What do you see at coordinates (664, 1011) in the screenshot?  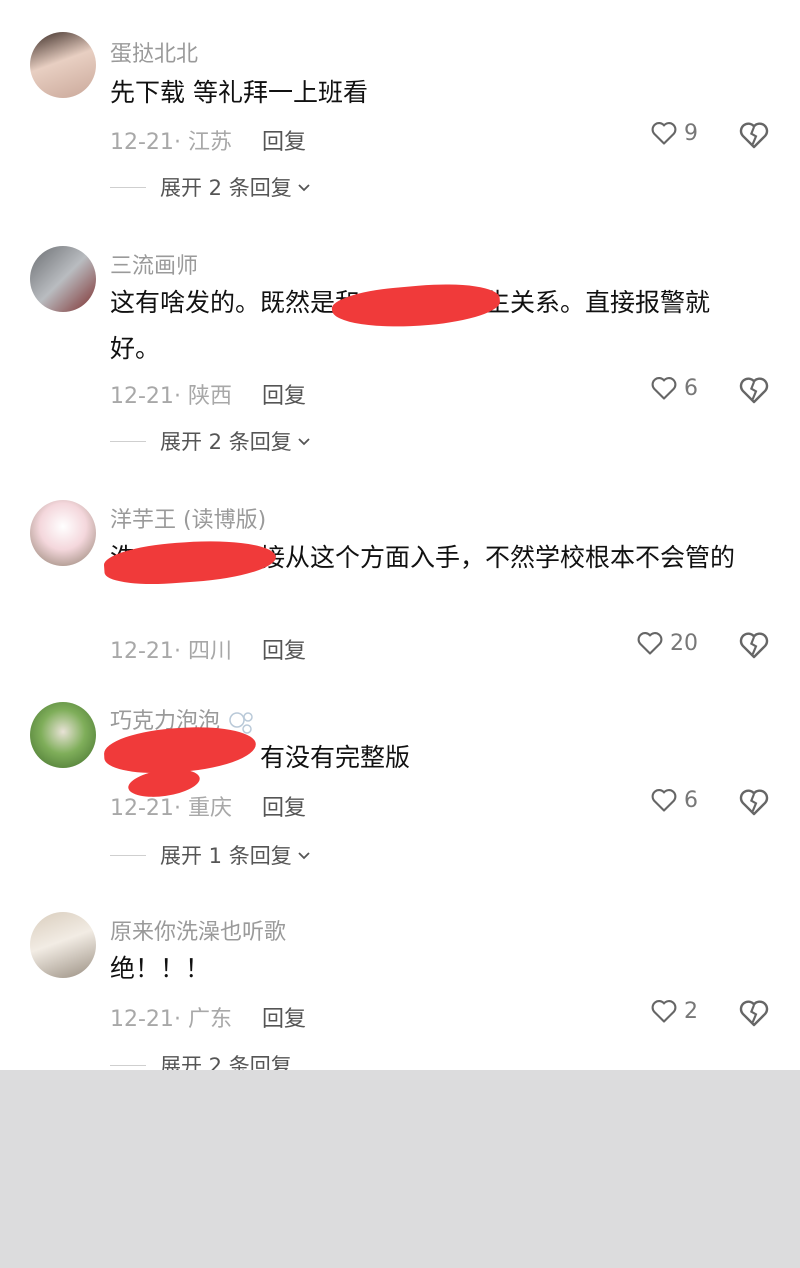 I see `heart-icon` at bounding box center [664, 1011].